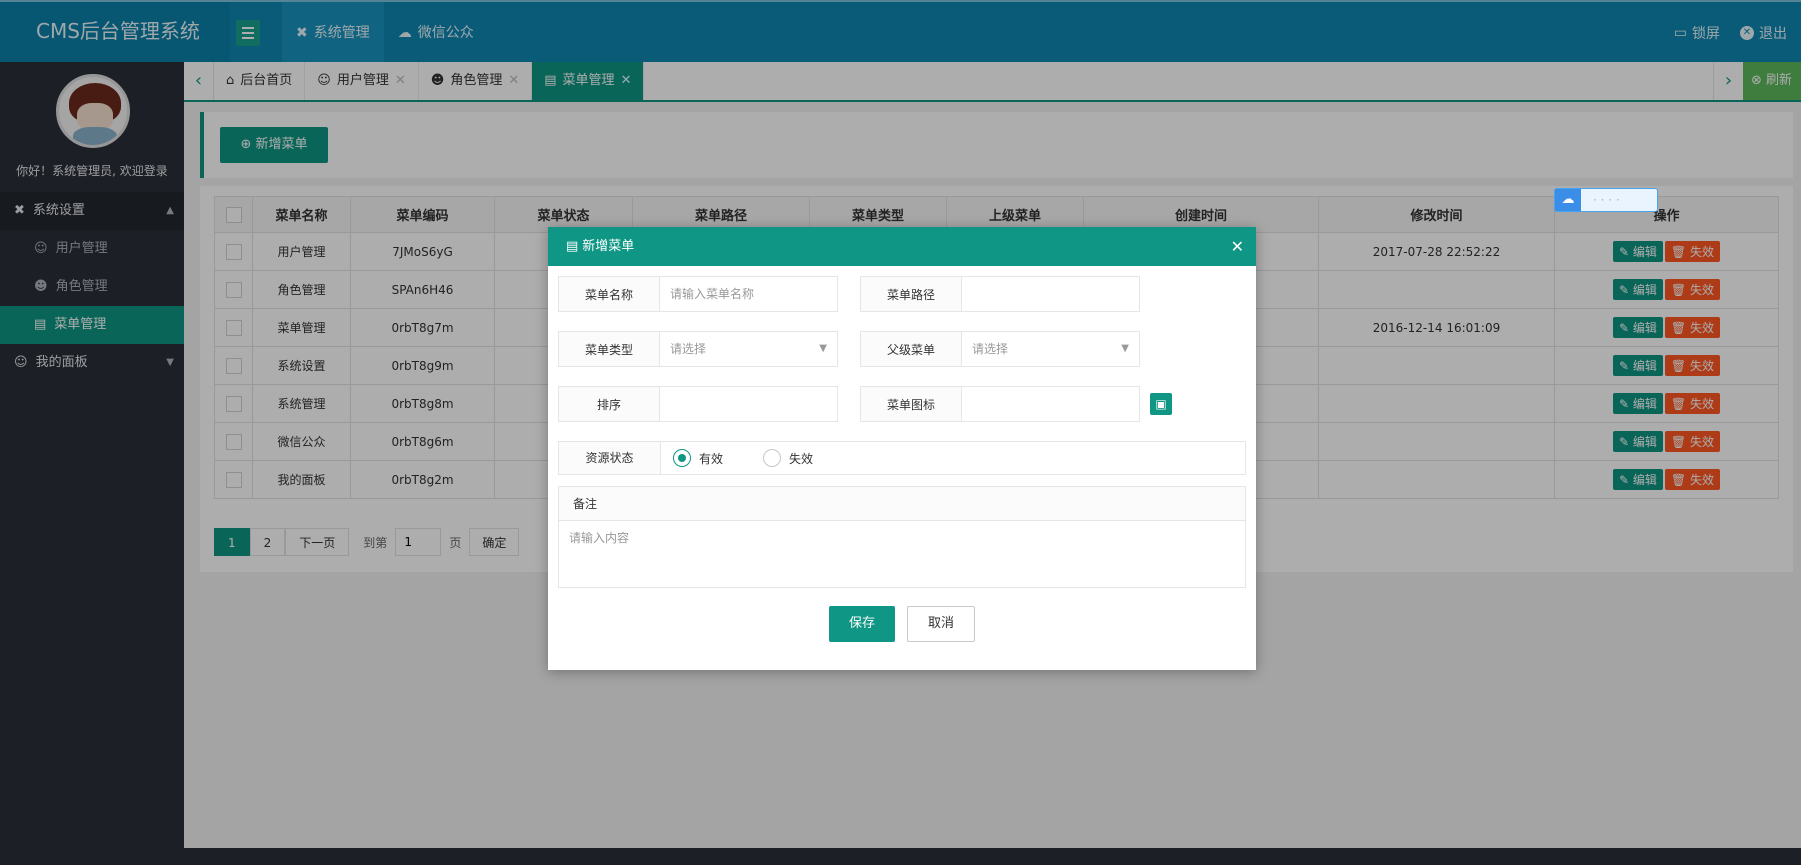 The height and width of the screenshot is (865, 1801). I want to click on dialog-title: 新增菜单, so click(608, 246).